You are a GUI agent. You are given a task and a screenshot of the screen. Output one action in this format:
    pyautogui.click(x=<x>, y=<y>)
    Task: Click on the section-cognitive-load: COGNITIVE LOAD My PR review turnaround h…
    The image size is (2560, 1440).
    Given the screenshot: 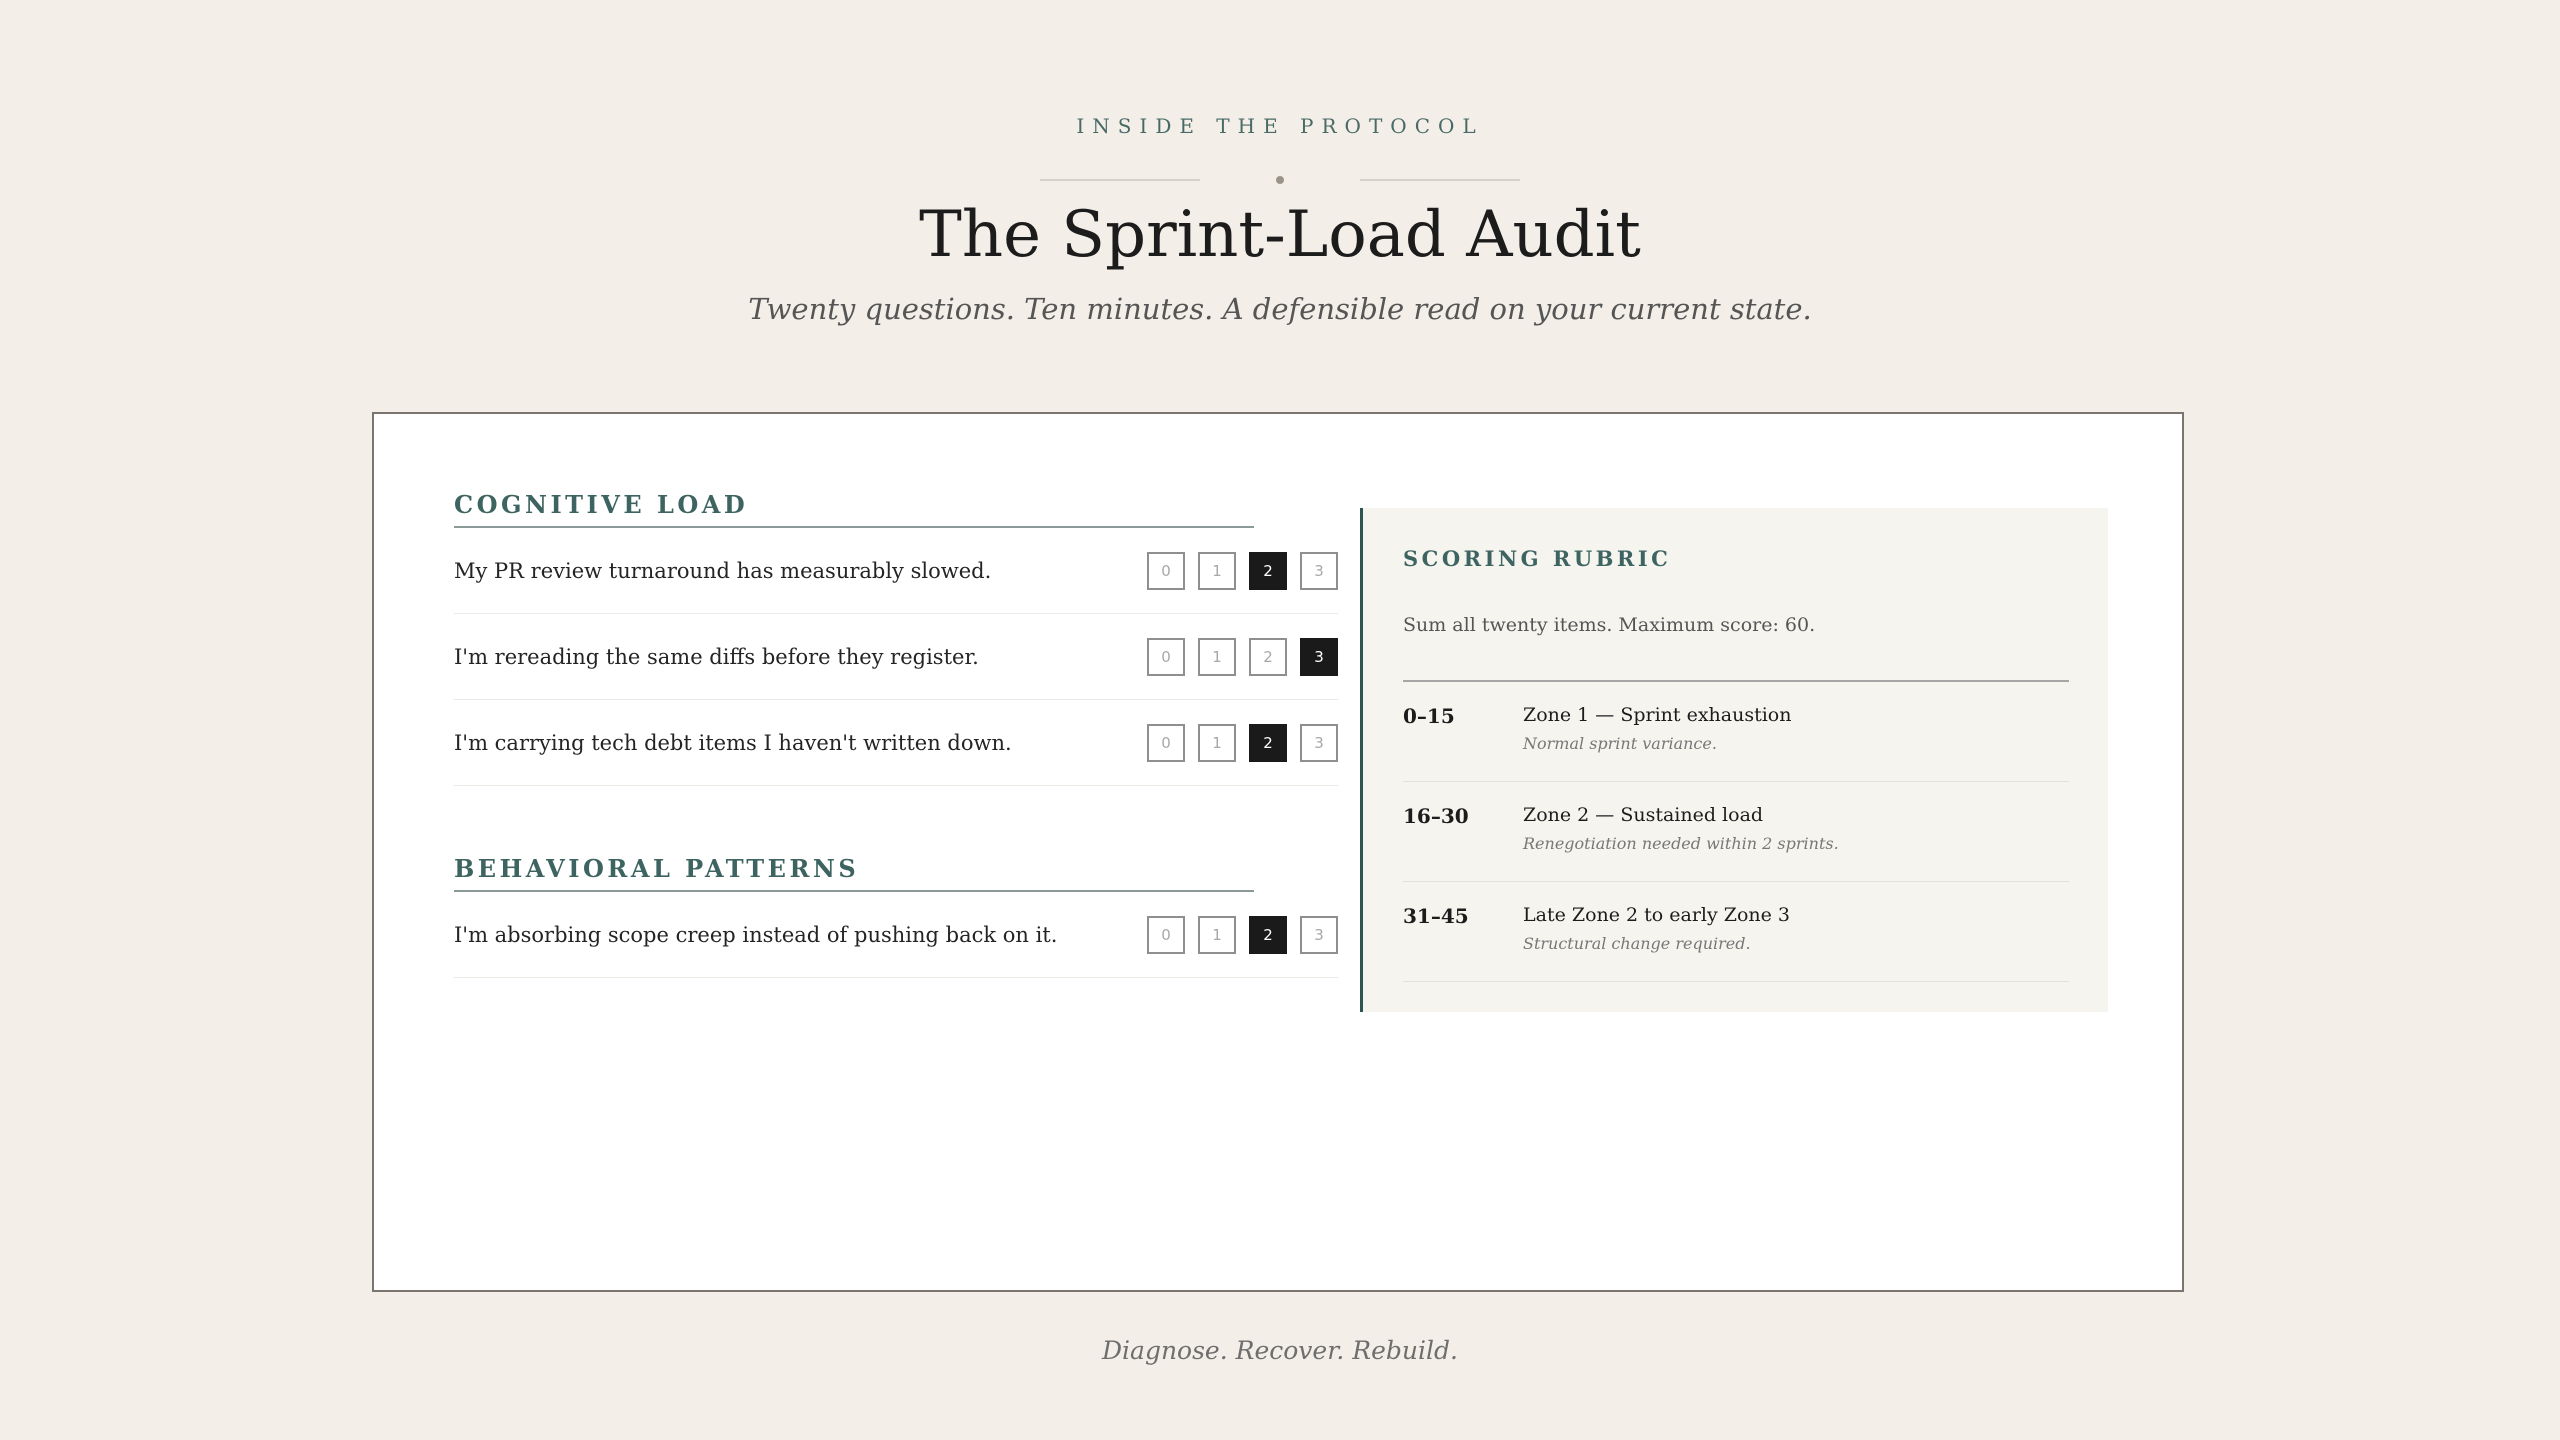 What is the action you would take?
    pyautogui.click(x=896, y=635)
    